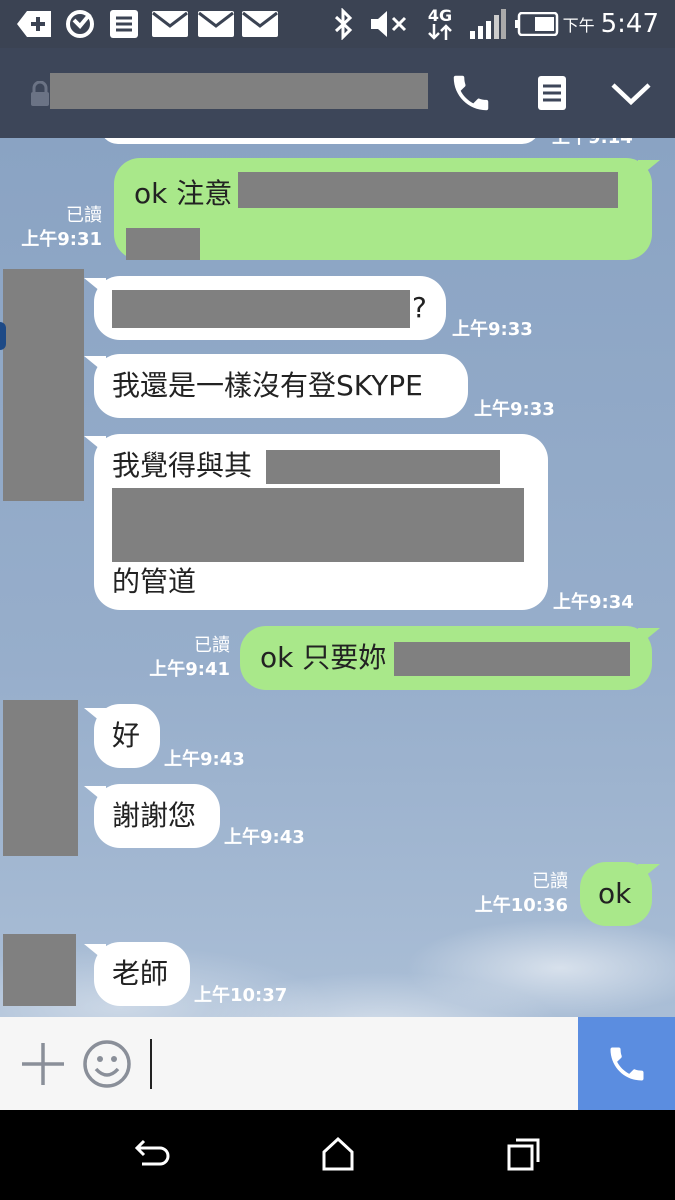  Describe the element at coordinates (175, 658) in the screenshot. I see `message-meta: 已讀 上午9:41` at that location.